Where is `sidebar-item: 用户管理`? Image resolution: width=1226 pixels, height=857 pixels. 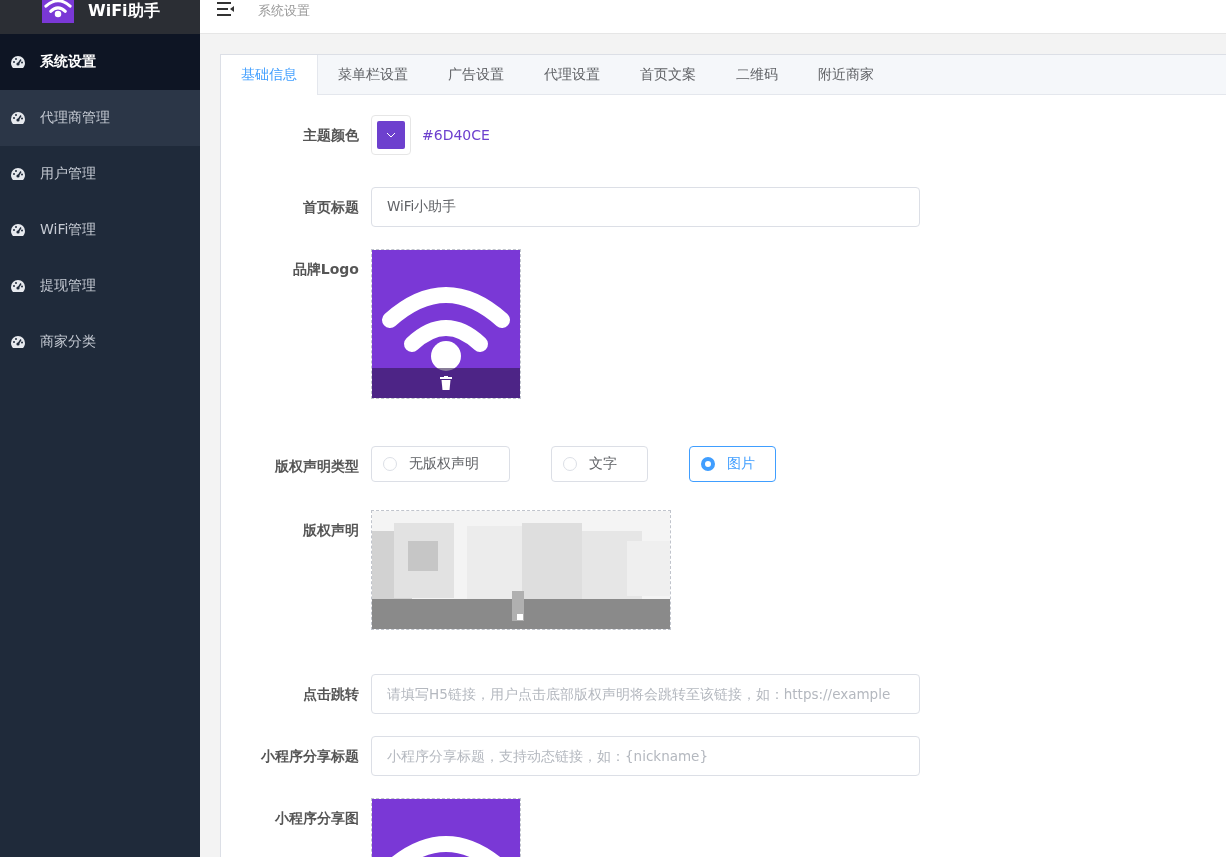 sidebar-item: 用户管理 is located at coordinates (100, 174).